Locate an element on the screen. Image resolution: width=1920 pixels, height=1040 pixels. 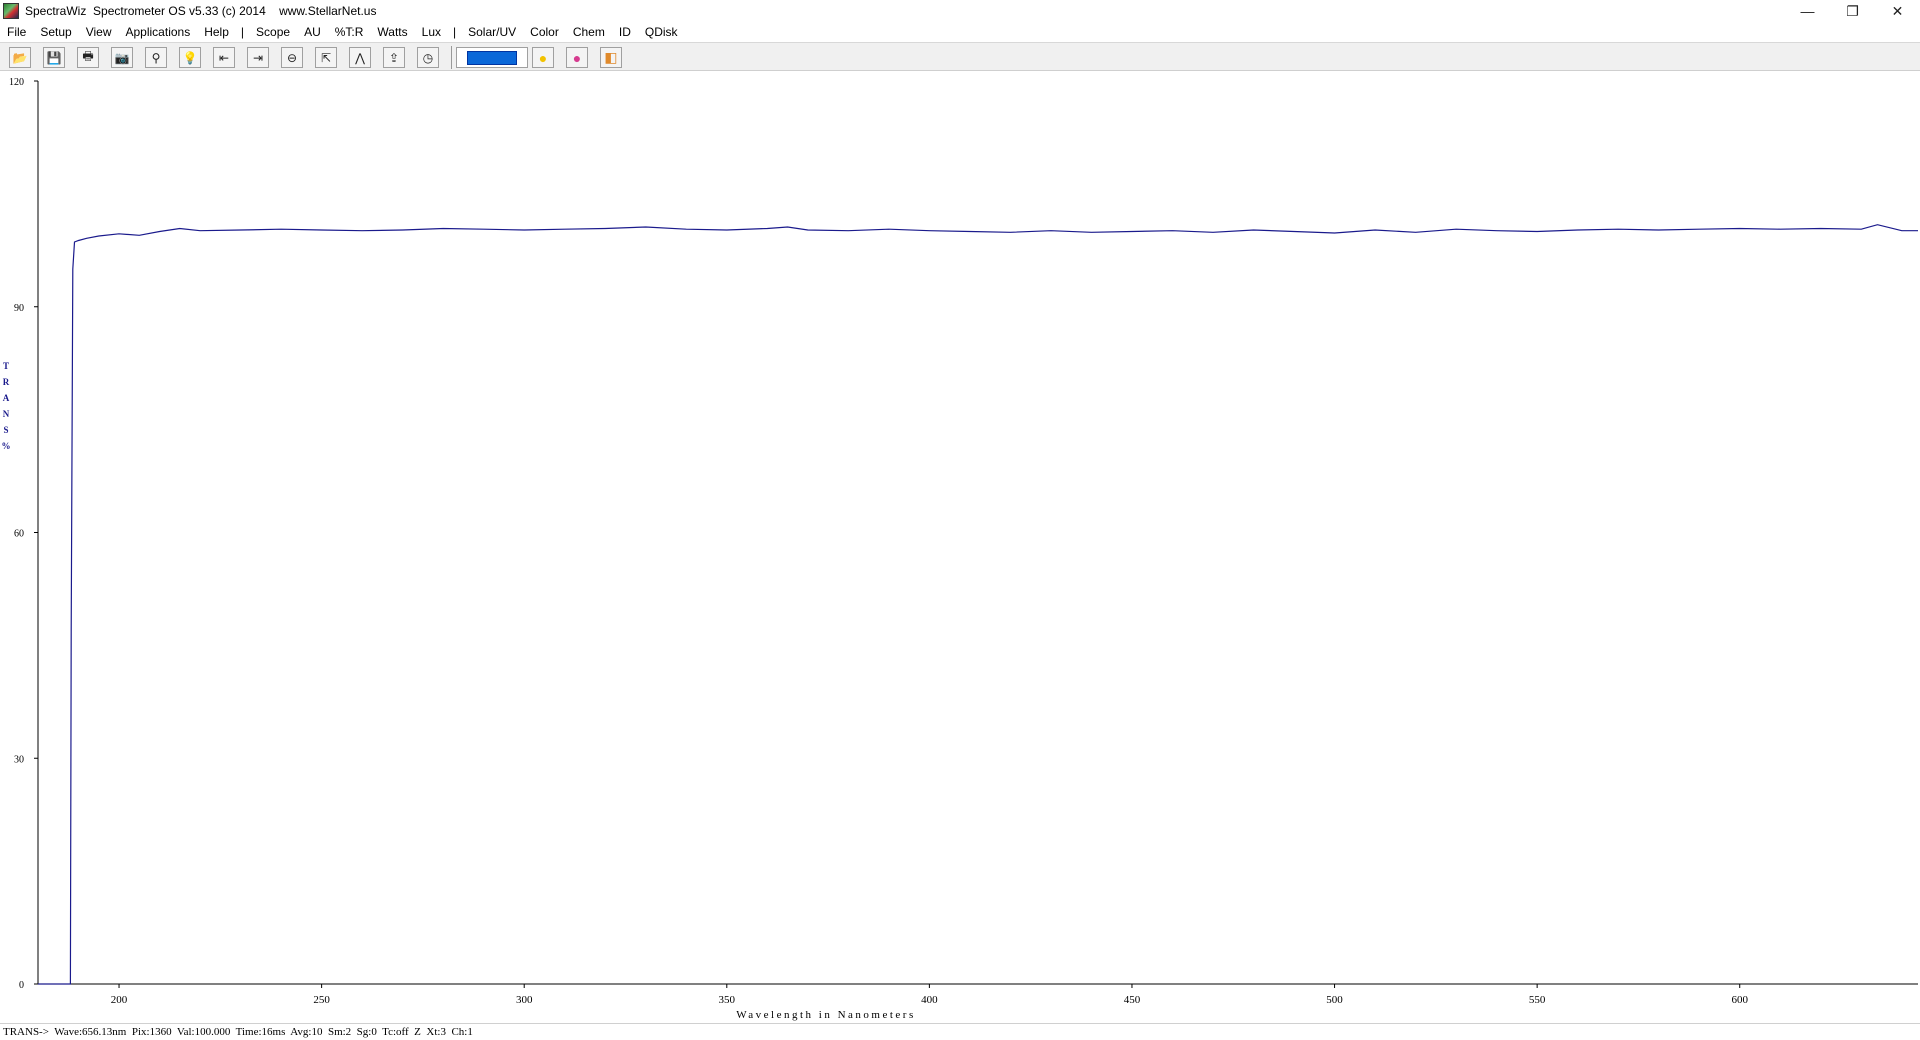
menu-item-qdisk: QDisk is located at coordinates (661, 32).